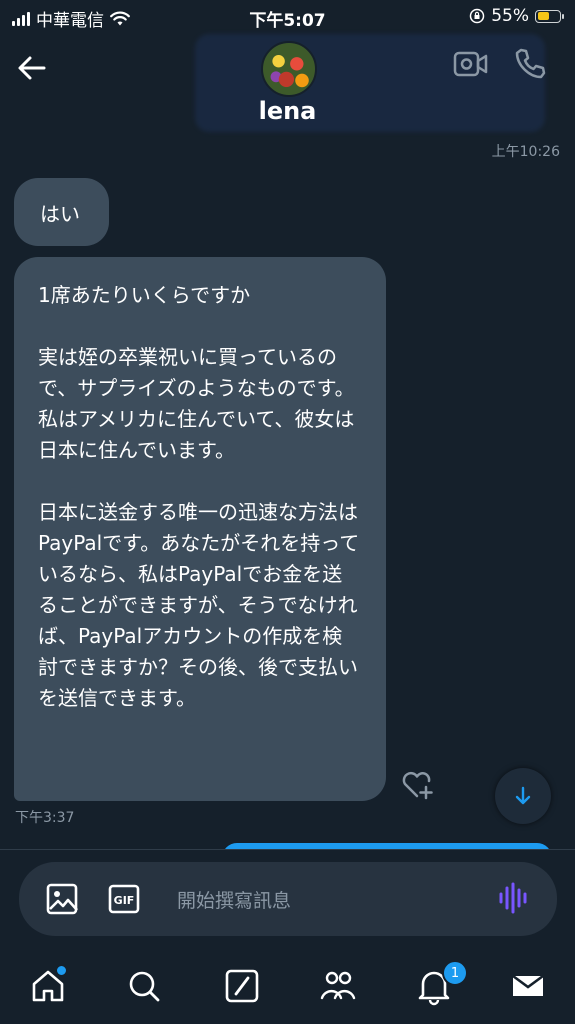  Describe the element at coordinates (287, 987) in the screenshot. I see `bottom-tab-bar: 1` at that location.